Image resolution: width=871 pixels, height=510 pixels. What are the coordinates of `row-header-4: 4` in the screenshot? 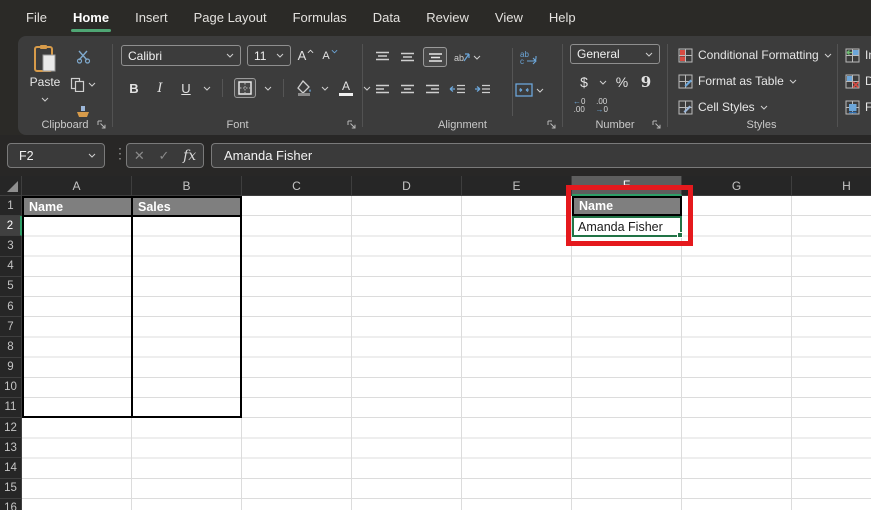 It's located at (11, 266).